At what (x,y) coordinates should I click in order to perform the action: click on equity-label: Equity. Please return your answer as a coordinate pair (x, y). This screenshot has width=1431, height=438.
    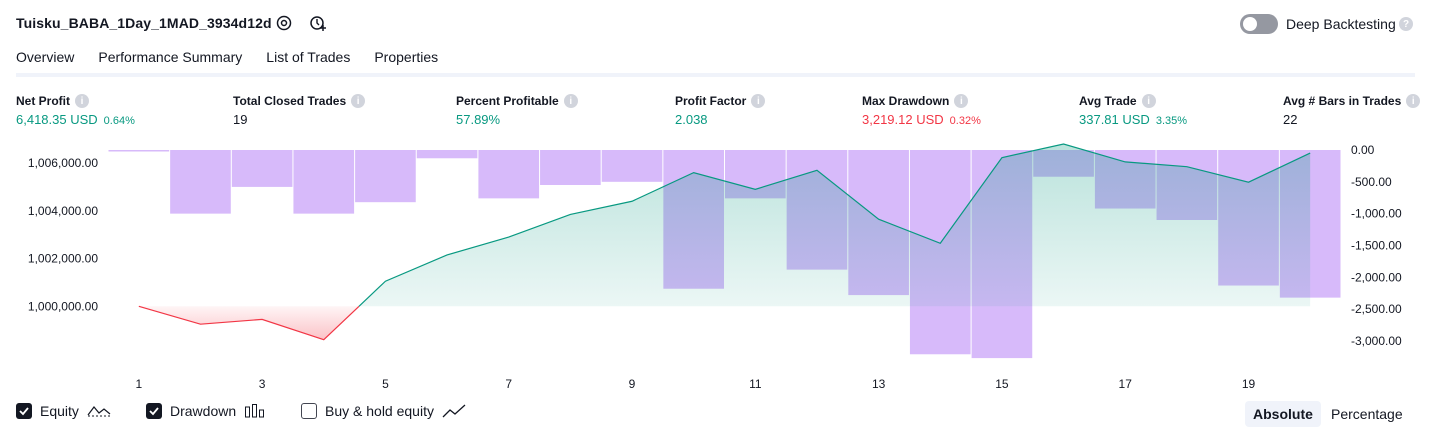
    Looking at the image, I should click on (59, 411).